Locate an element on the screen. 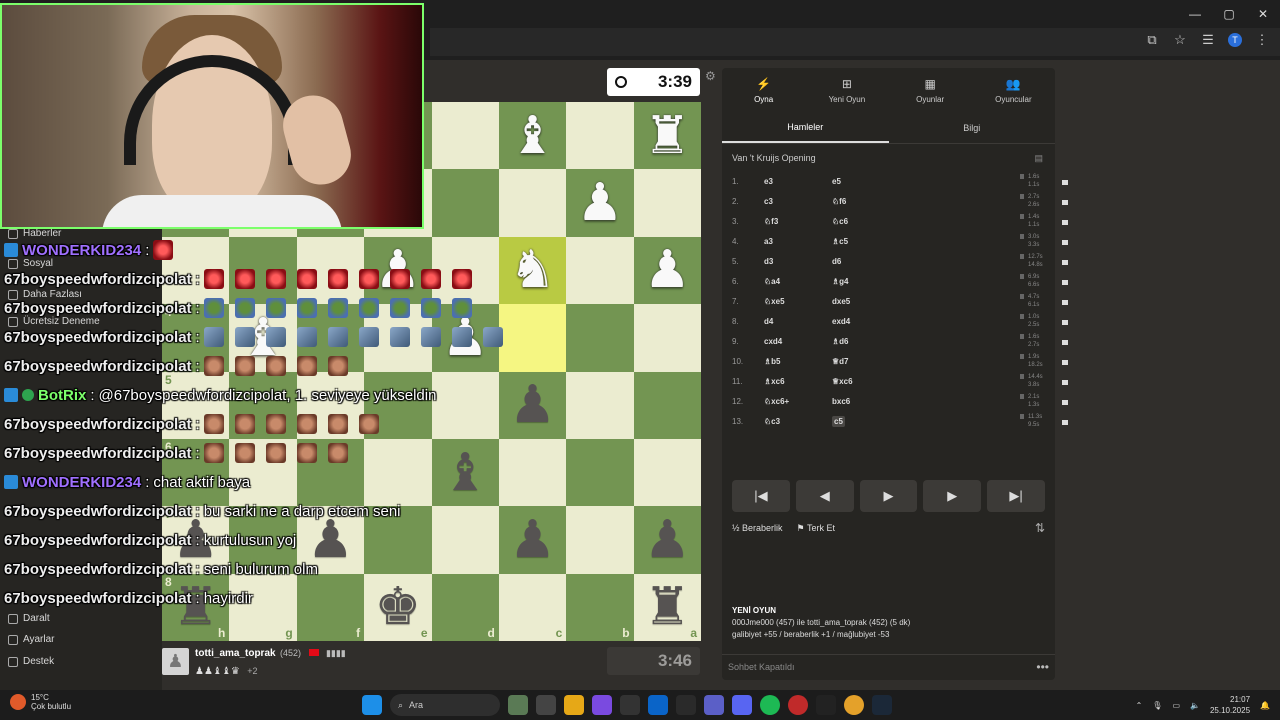 The image size is (1280, 720). notifications-icon: 🔔 is located at coordinates (1265, 705).